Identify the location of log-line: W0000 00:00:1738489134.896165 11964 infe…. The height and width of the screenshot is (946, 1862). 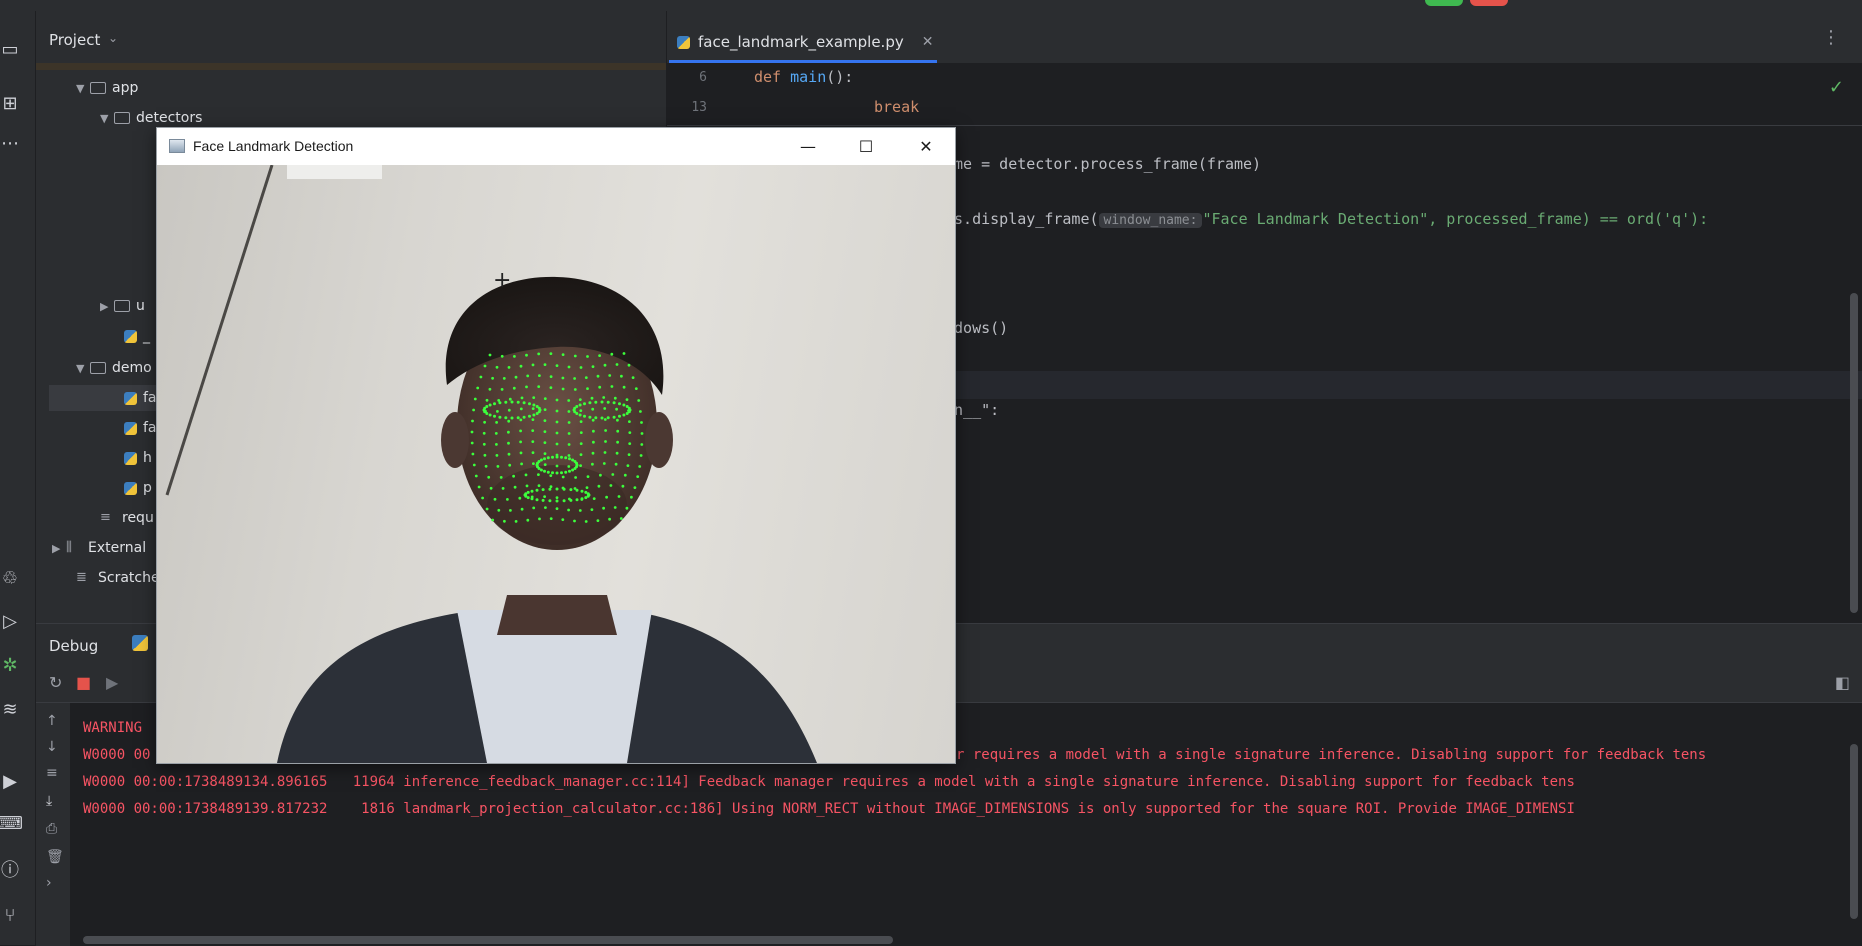
(829, 782).